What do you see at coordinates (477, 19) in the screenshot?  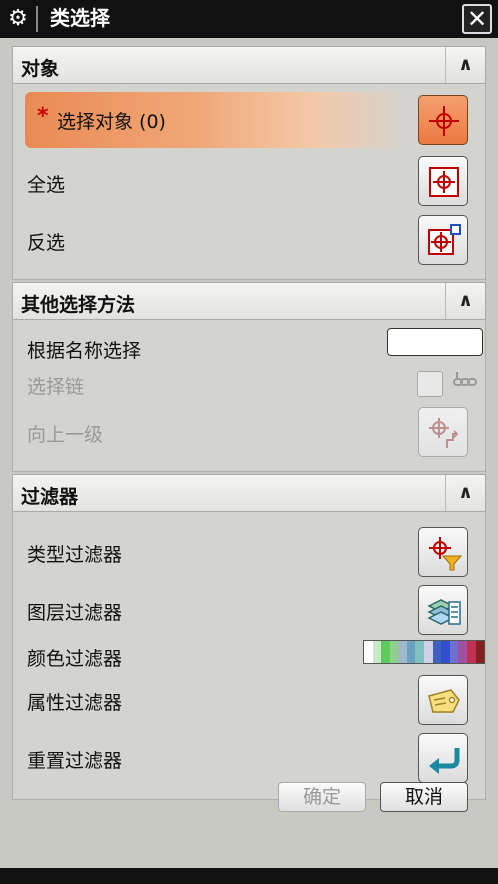 I see `close-button: ✕` at bounding box center [477, 19].